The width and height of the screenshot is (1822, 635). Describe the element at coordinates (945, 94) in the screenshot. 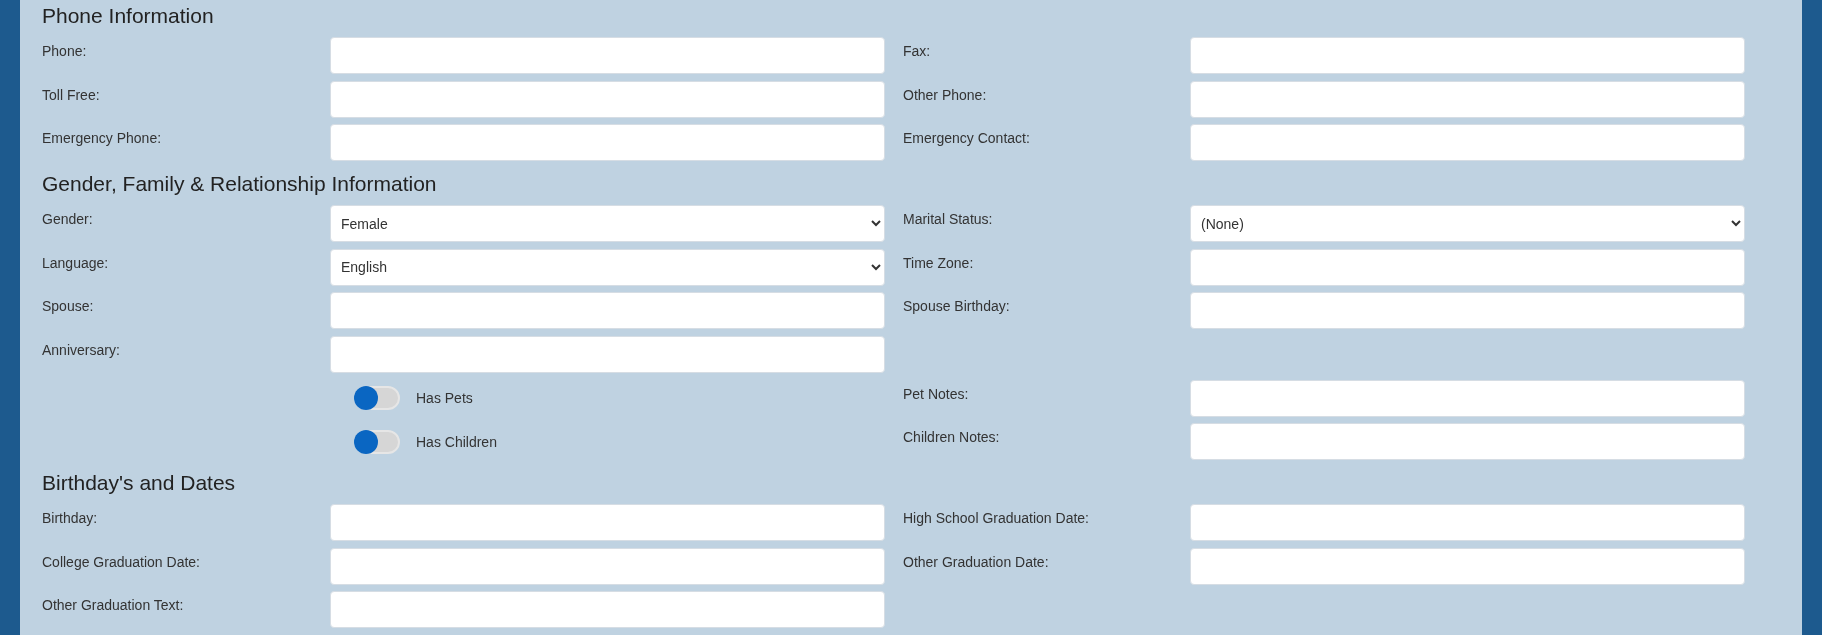

I see `field-label: Other Phone:` at that location.